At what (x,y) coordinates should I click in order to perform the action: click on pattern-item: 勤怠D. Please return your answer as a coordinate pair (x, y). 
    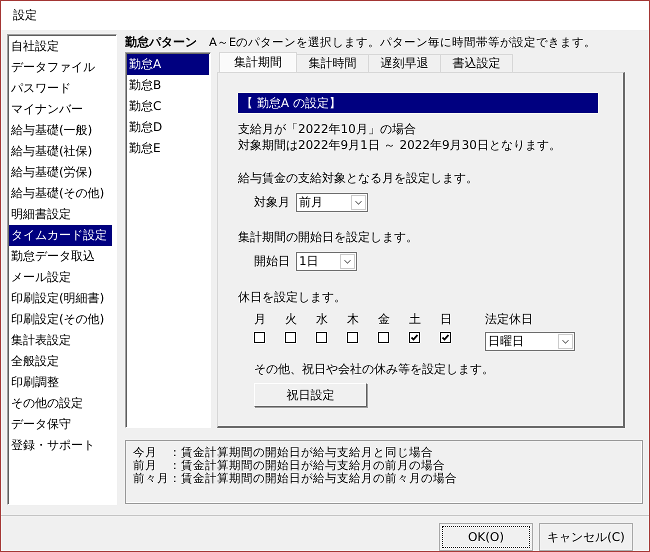
    Looking at the image, I should click on (168, 127).